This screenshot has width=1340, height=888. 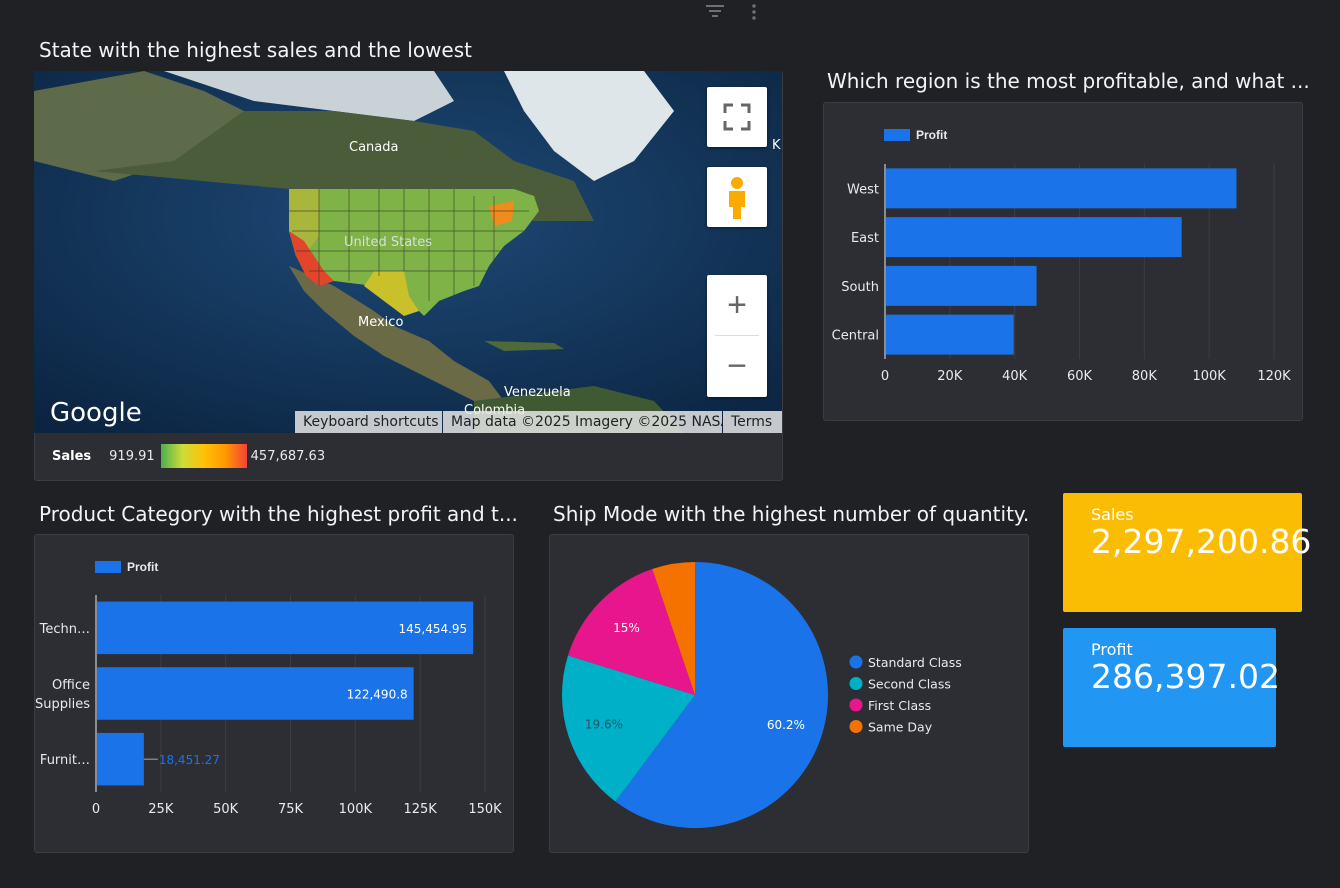 What do you see at coordinates (380, 322) in the screenshot?
I see `map-label-mexico: Mexico` at bounding box center [380, 322].